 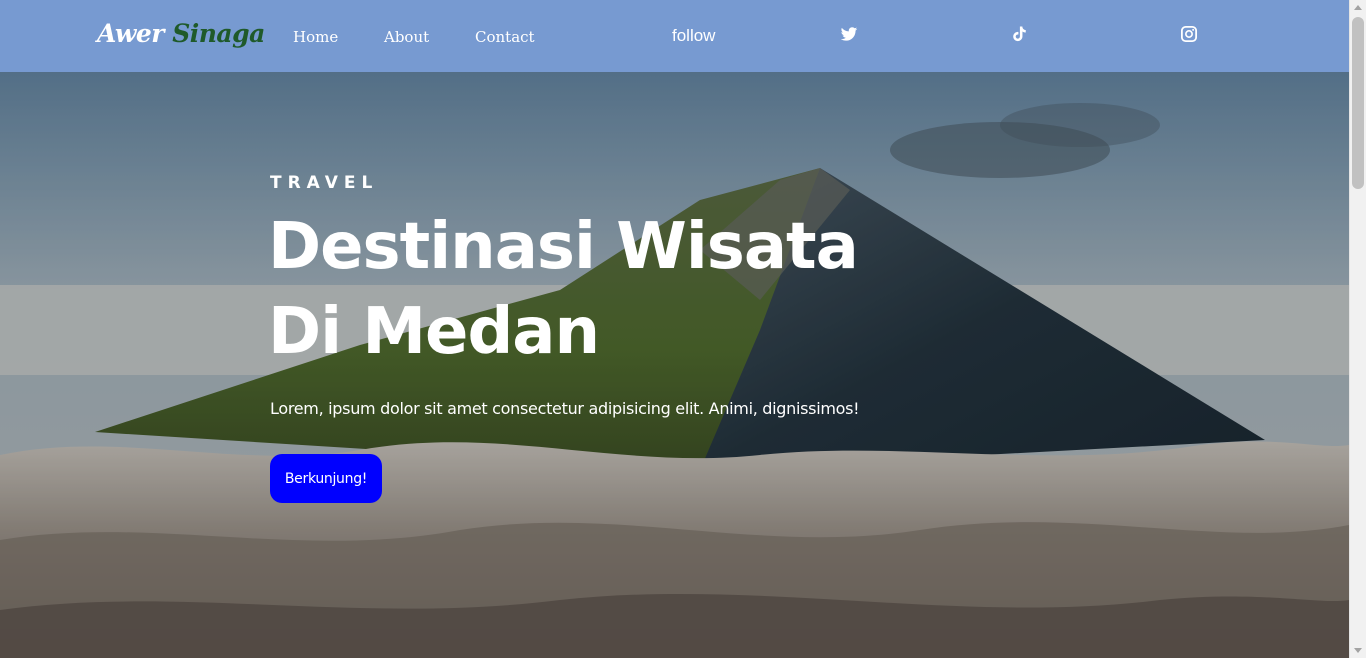 What do you see at coordinates (1019, 34) in the screenshot?
I see `tiktok-icon` at bounding box center [1019, 34].